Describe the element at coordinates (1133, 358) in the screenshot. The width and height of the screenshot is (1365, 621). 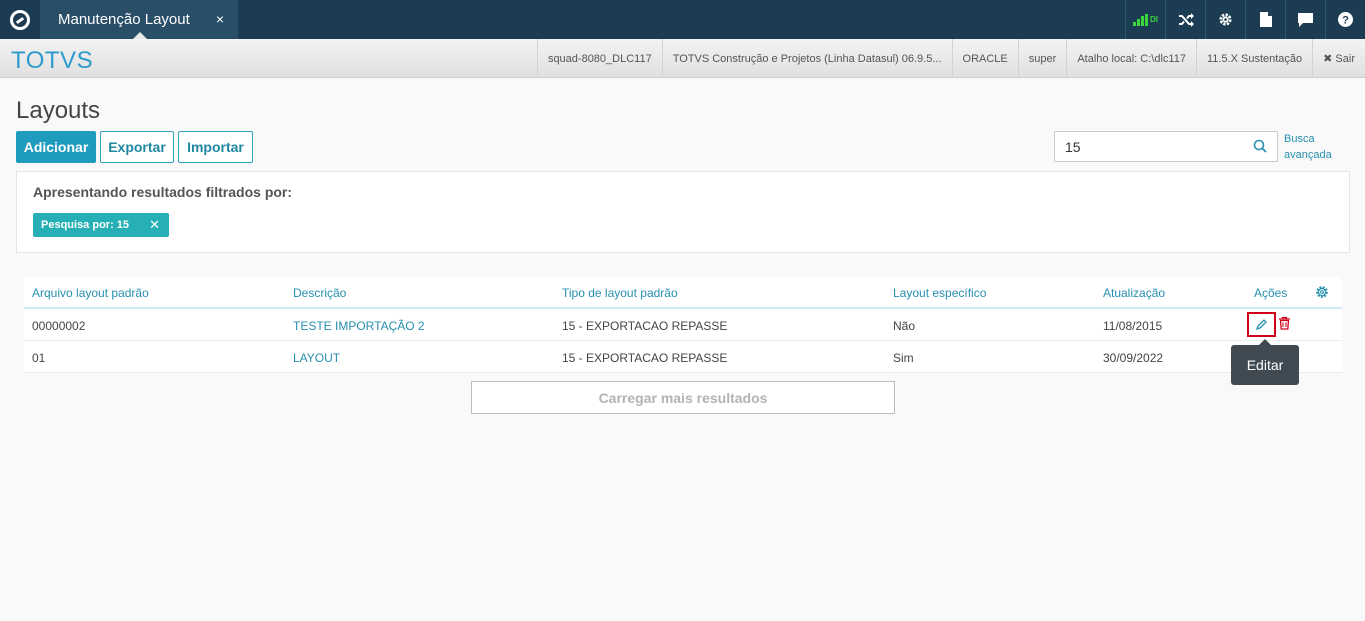
I see `cell-atualizacao: 30/09/2022` at that location.